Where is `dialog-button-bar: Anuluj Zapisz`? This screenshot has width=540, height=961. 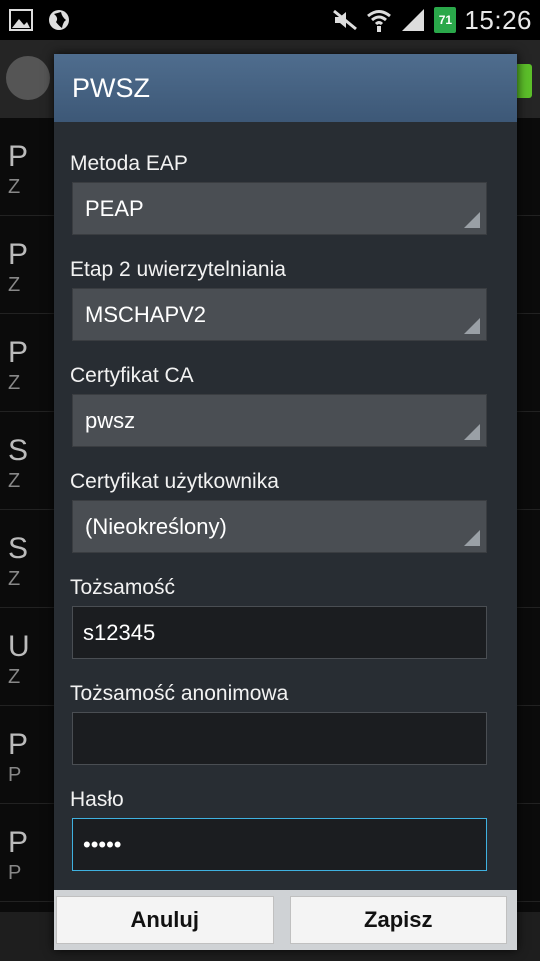 dialog-button-bar: Anuluj Zapisz is located at coordinates (285, 920).